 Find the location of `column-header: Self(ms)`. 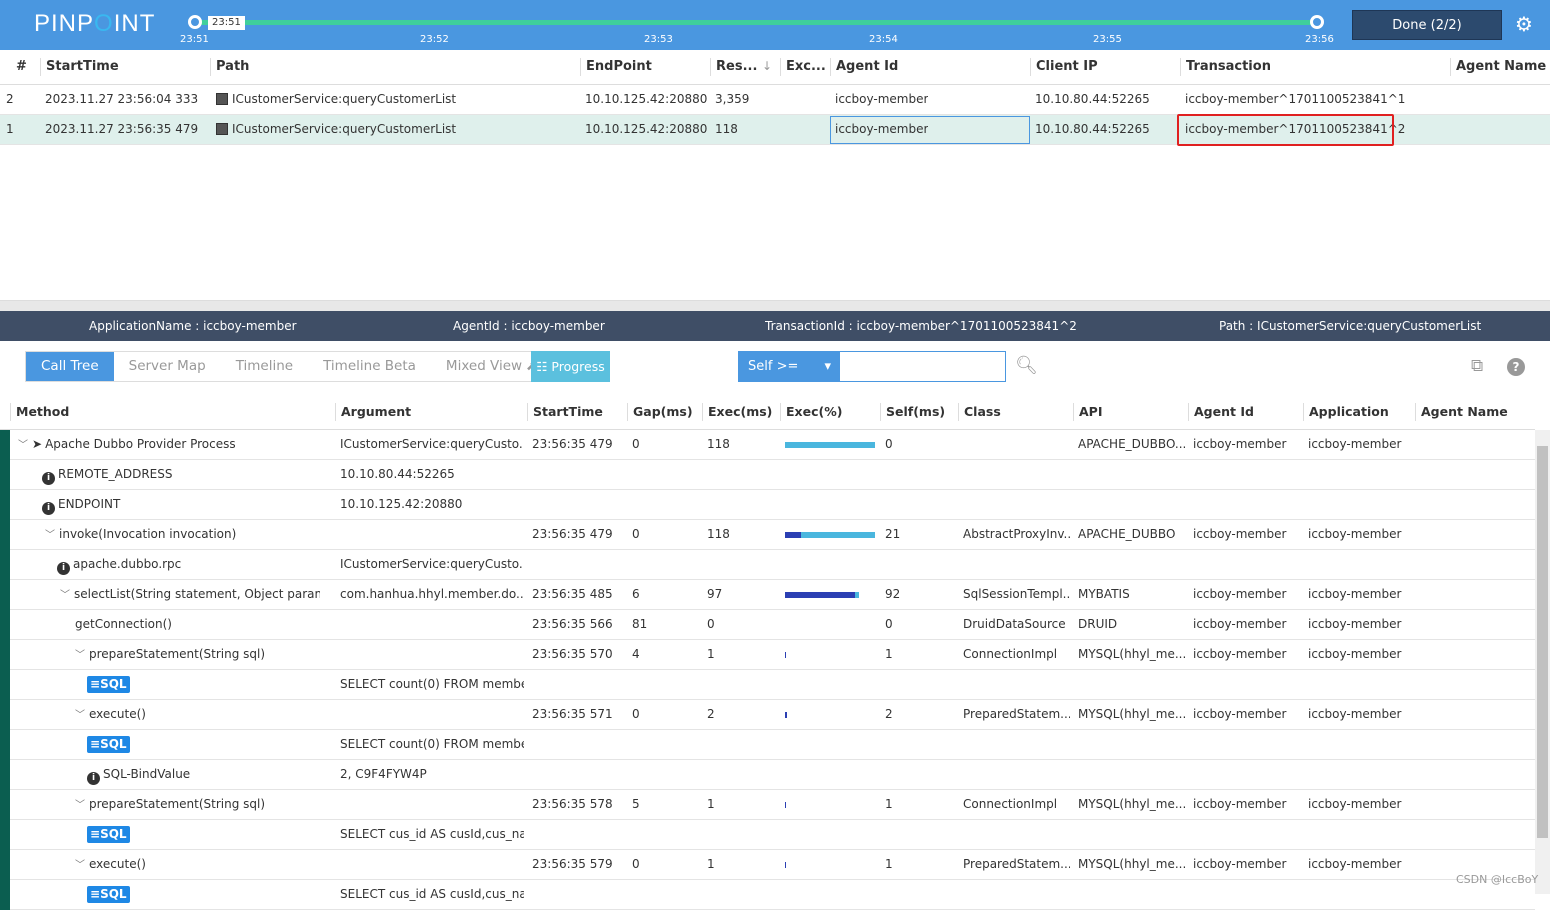

column-header: Self(ms) is located at coordinates (915, 411).